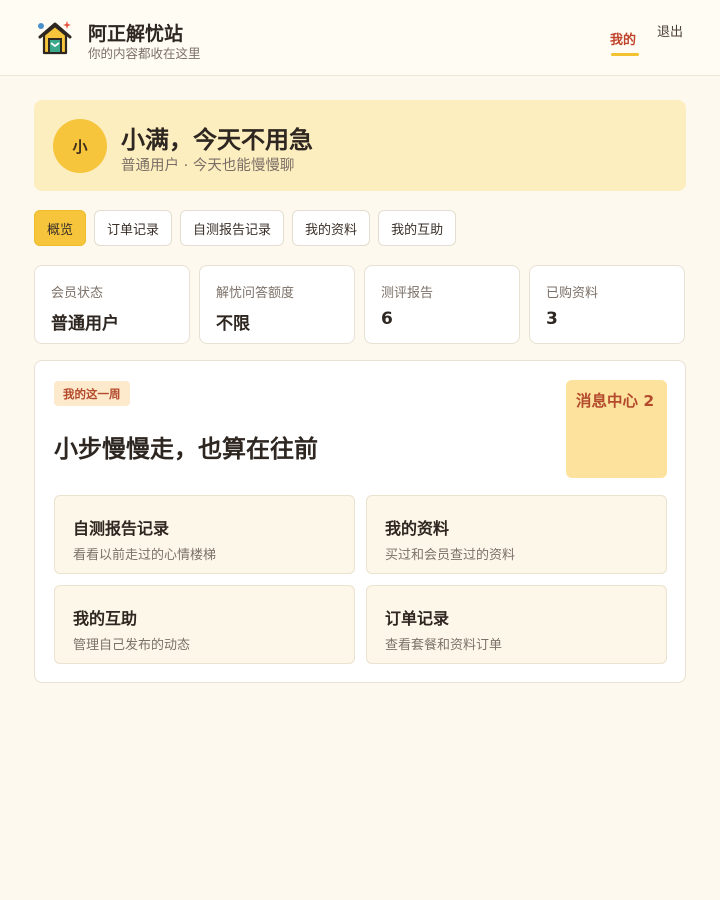 This screenshot has height=900, width=720. Describe the element at coordinates (360, 145) in the screenshot. I see `profile-banner: 小 小满，今天不用急 普通用户 · 今天也能慢慢聊` at that location.